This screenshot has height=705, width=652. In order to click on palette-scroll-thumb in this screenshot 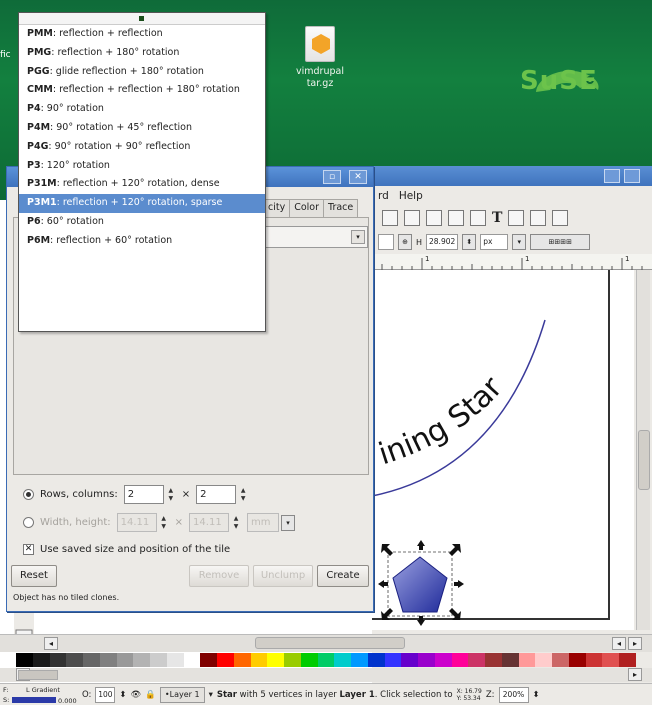, I will do `click(38, 675)`.